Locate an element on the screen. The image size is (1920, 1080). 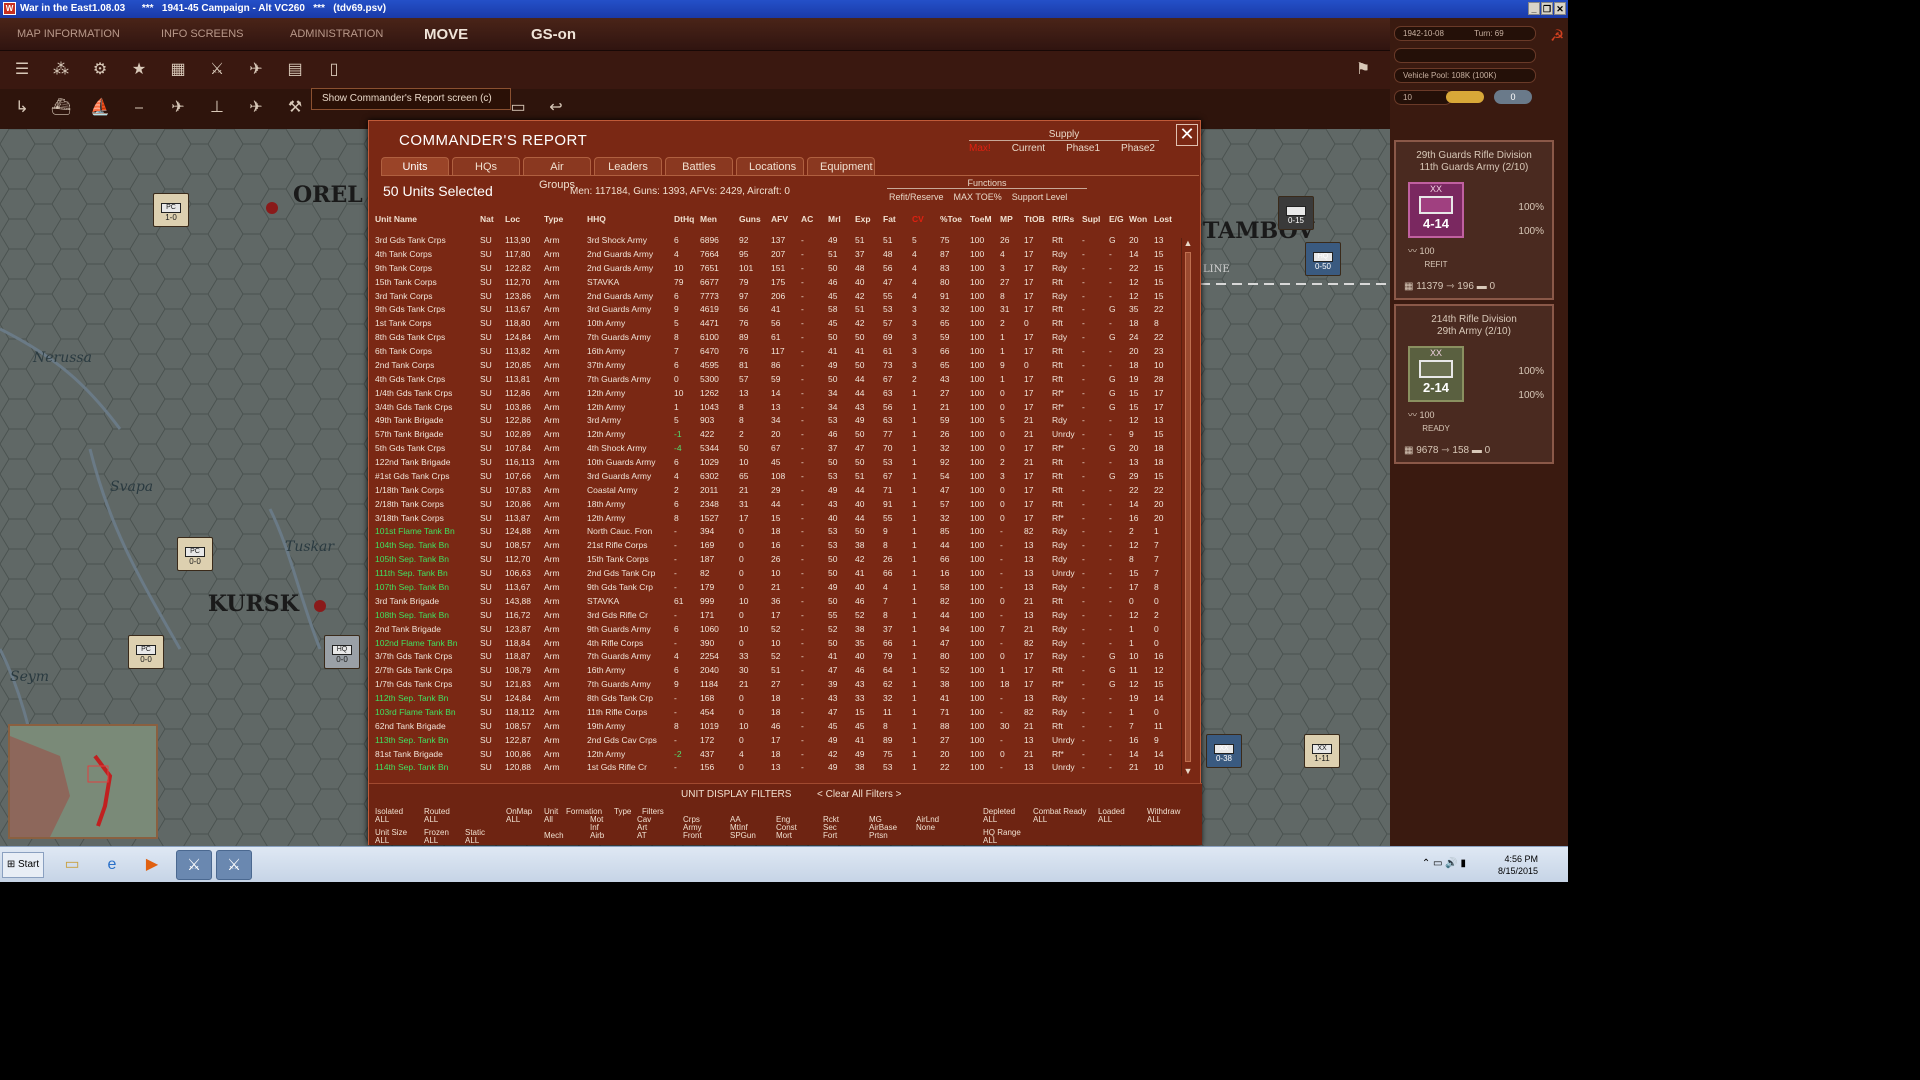
column-header: Exp is located at coordinates (863, 219).